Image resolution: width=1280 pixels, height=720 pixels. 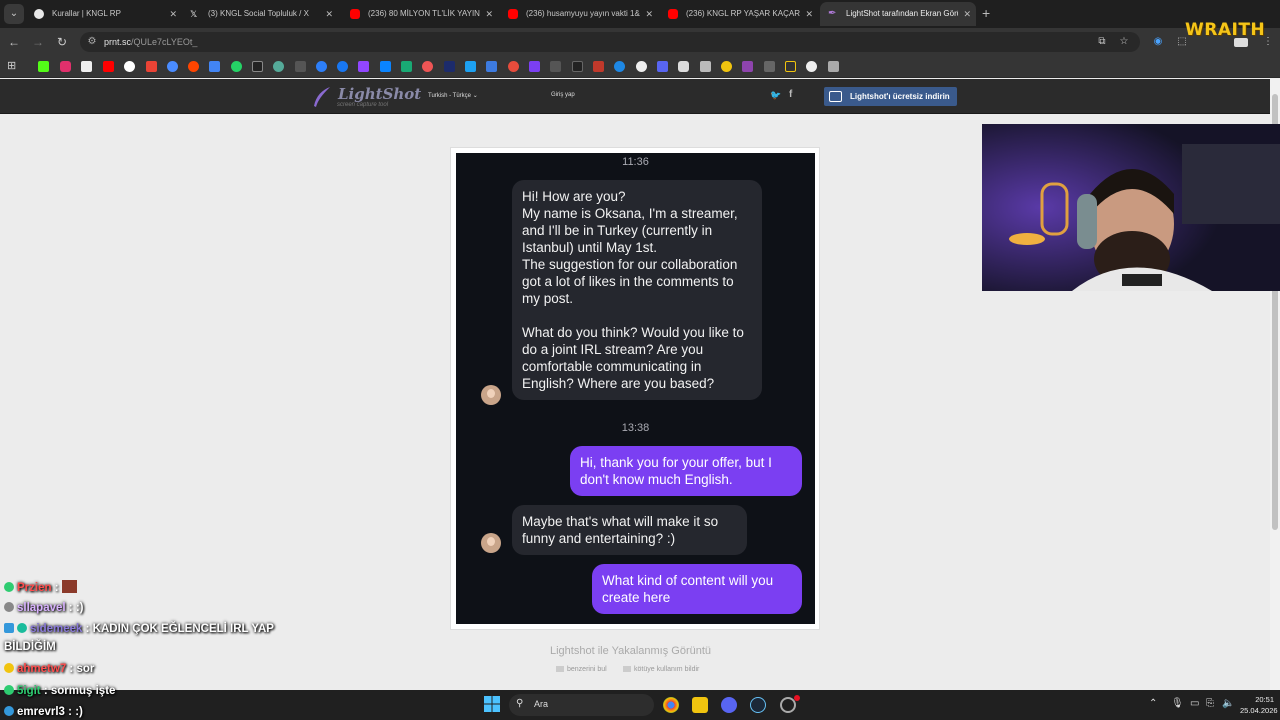 I want to click on network-icon: ⎘, so click(x=1210, y=703).